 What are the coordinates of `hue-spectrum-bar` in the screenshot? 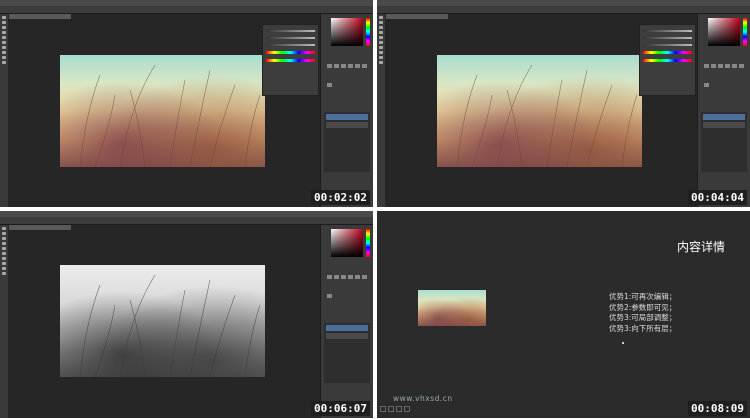 It's located at (667, 60).